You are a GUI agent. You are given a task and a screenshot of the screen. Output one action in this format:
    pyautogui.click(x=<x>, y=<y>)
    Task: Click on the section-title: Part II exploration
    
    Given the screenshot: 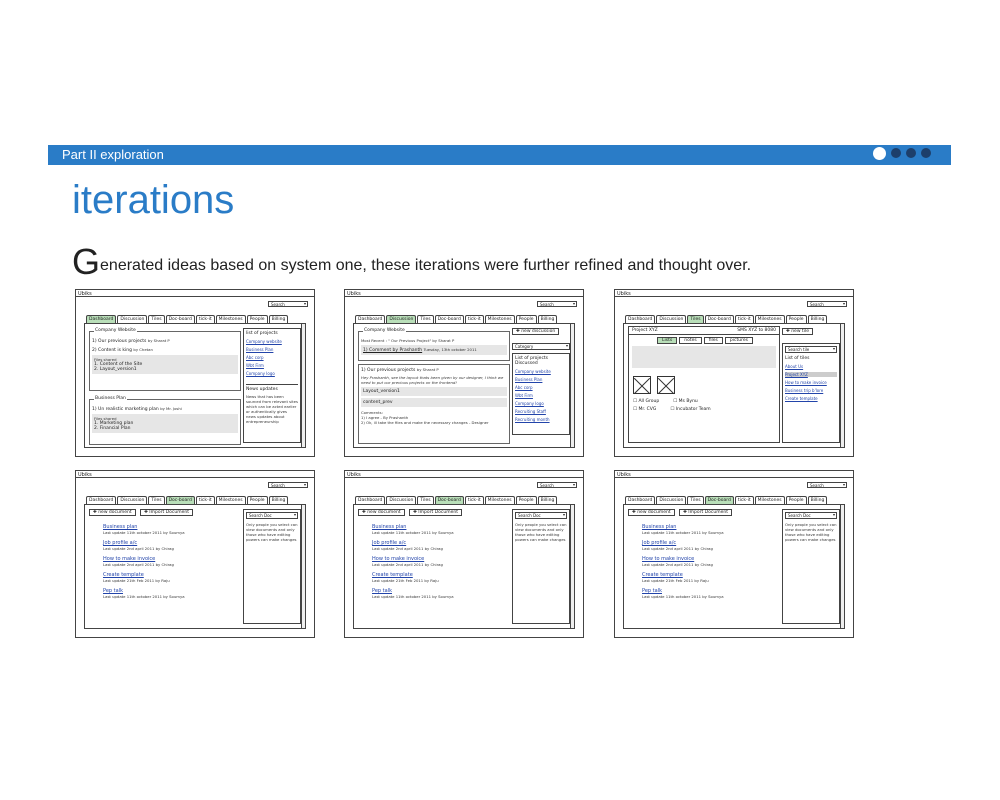 What is the action you would take?
    pyautogui.click(x=113, y=154)
    